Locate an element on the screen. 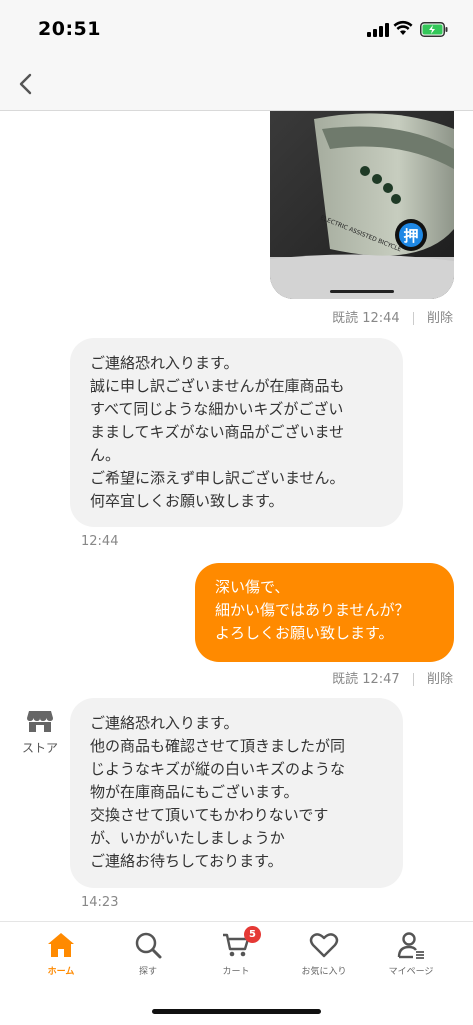 This screenshot has width=473, height=1025. tab-search: 探す is located at coordinates (148, 953).